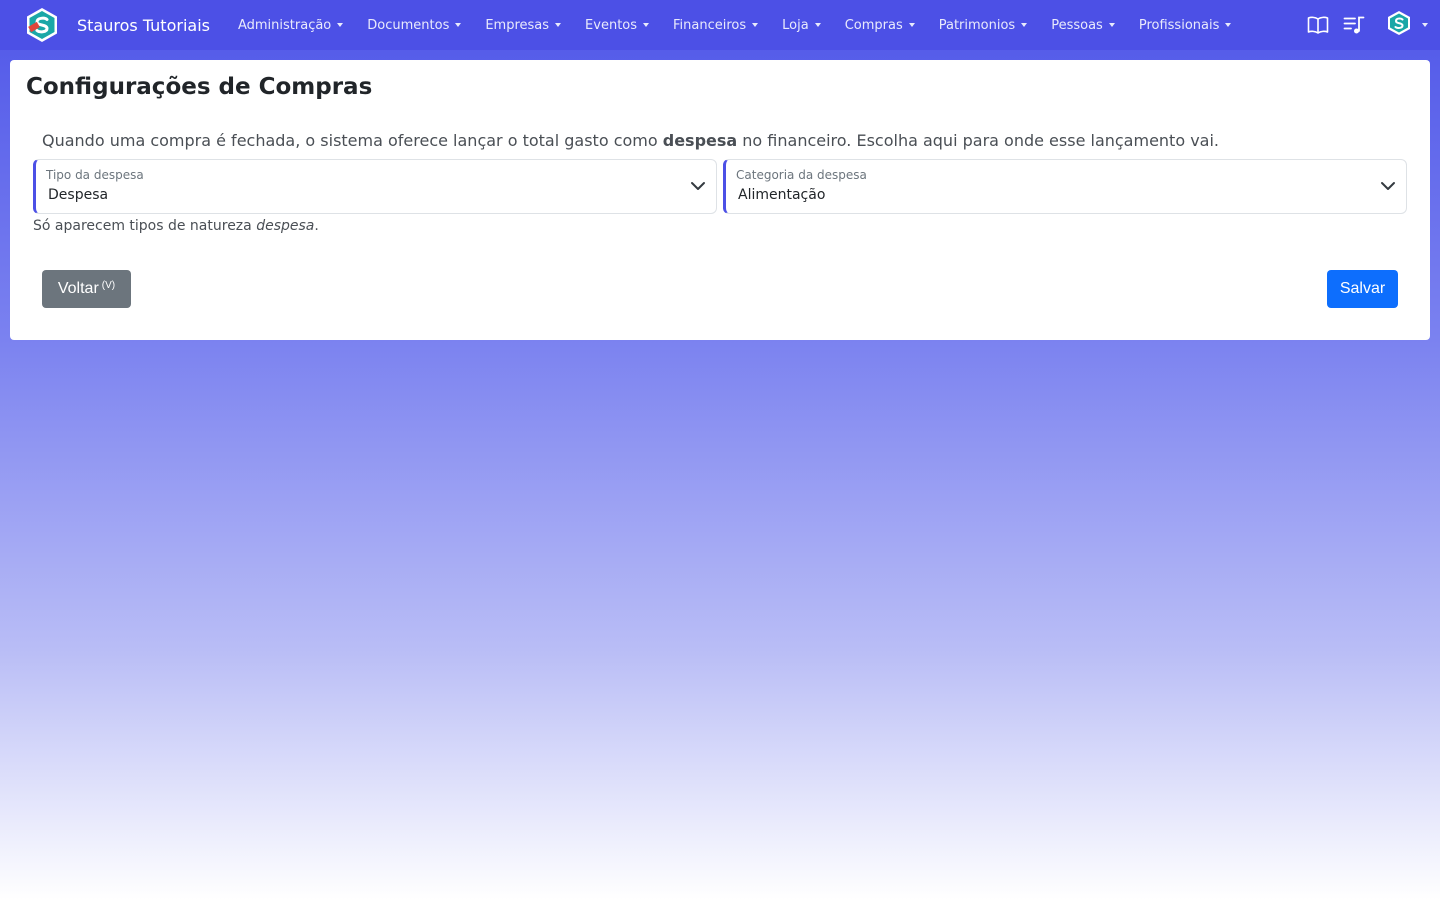 Image resolution: width=1440 pixels, height=900 pixels. Describe the element at coordinates (78, 195) in the screenshot. I see `tipo-despesa-value: Despesa` at that location.